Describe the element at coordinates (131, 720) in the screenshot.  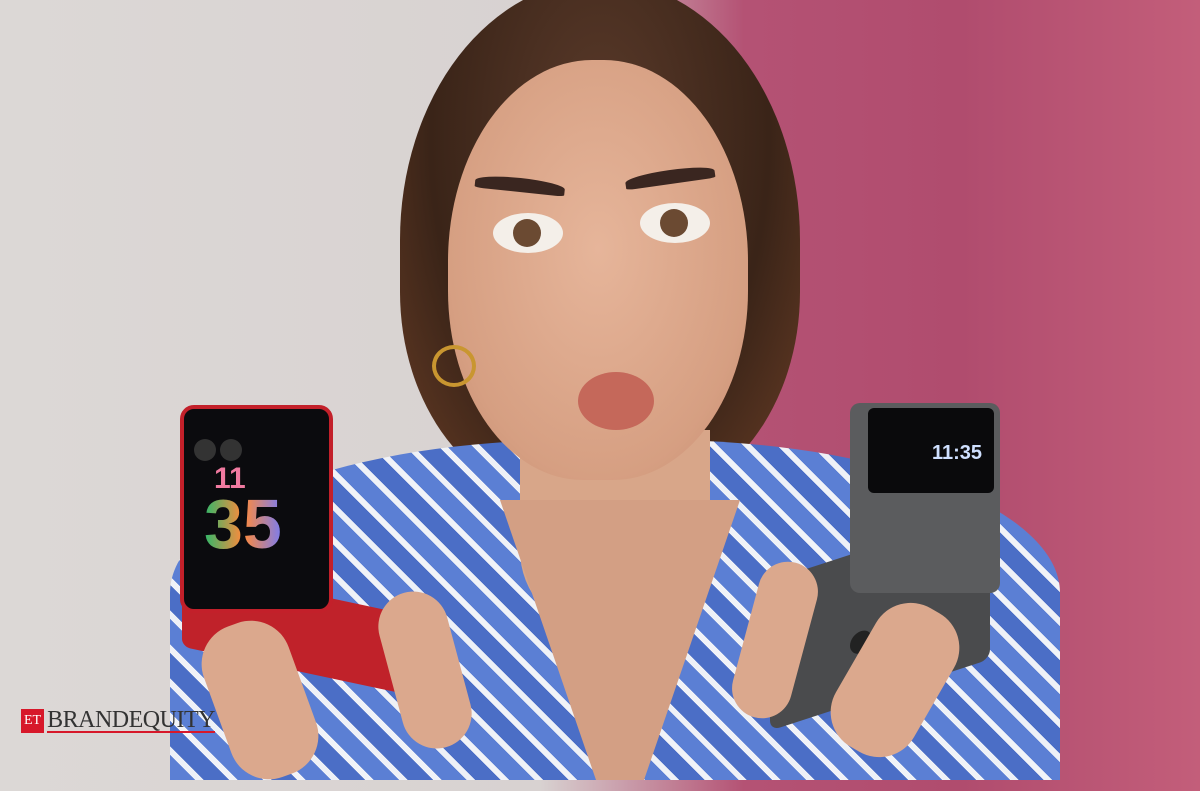
I see `logo-brandequity: BRANDEQUITY` at that location.